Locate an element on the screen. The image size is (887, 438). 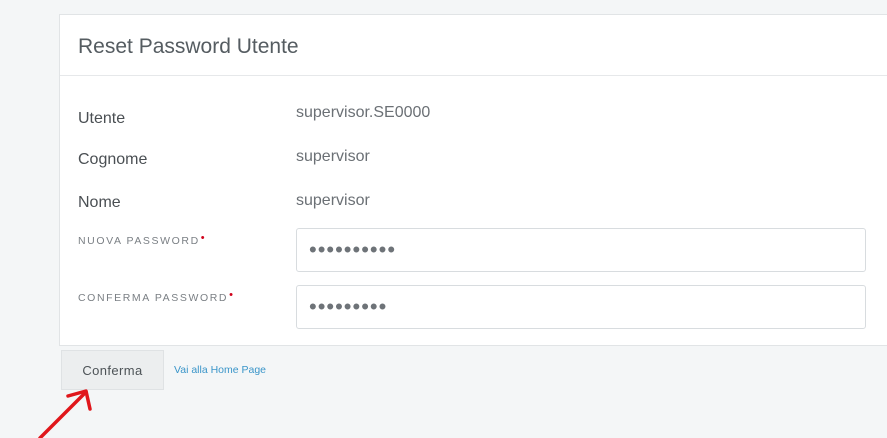
arrow-icon is located at coordinates (65, 413).